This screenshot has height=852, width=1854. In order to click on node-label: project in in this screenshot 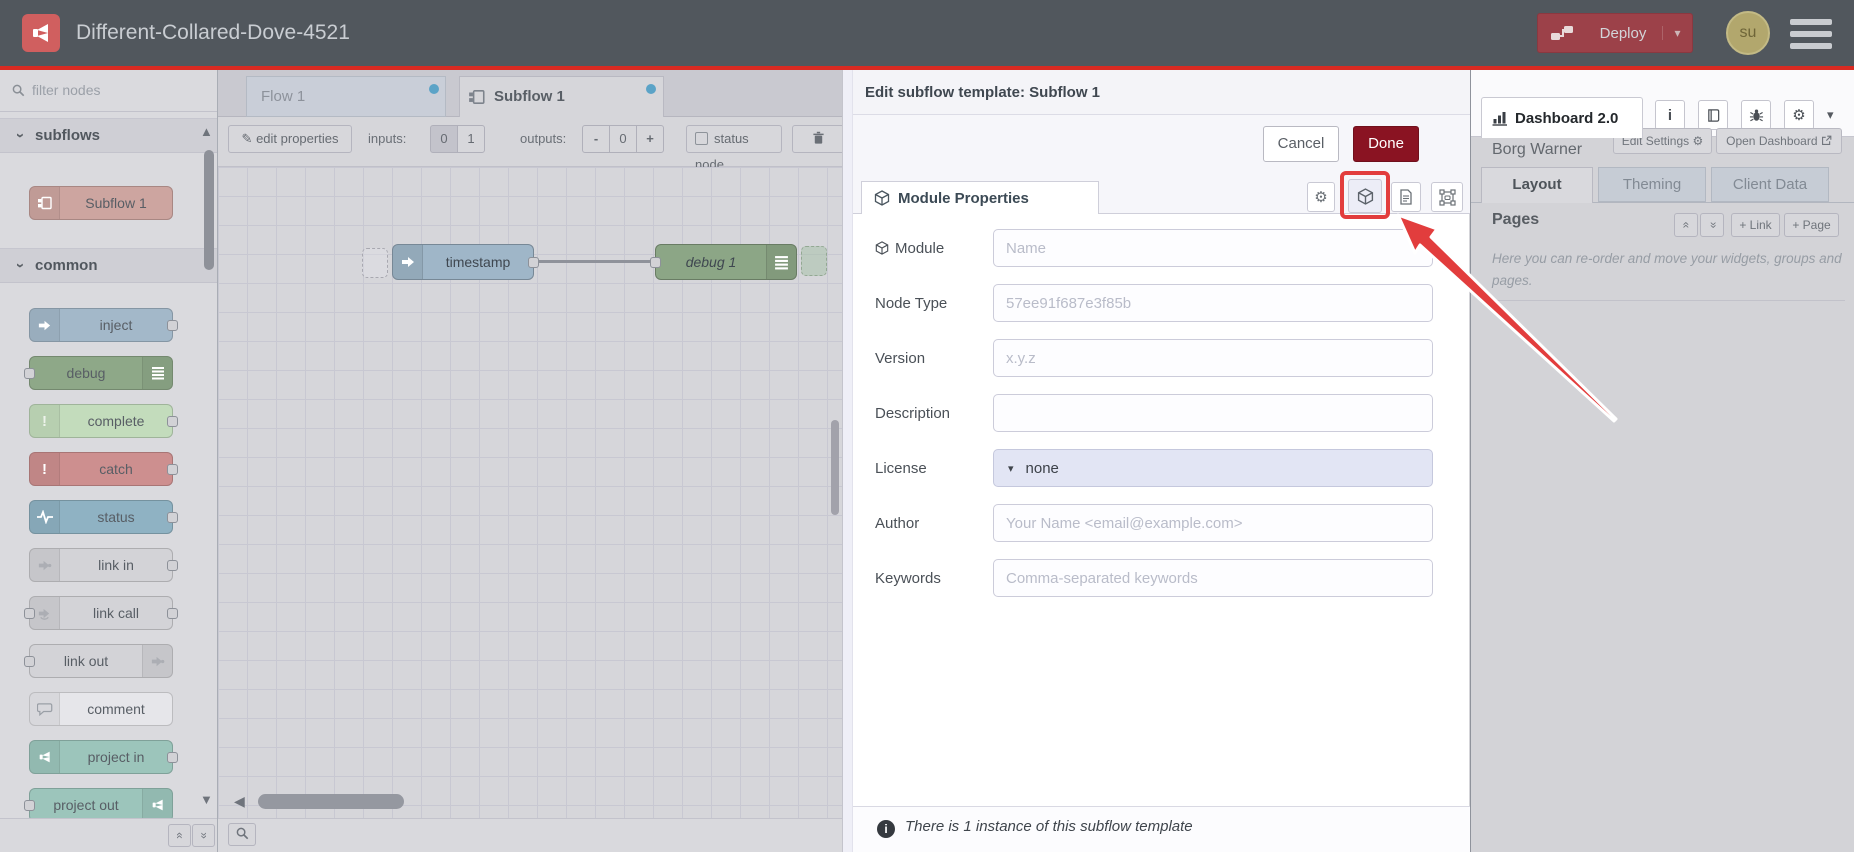, I will do `click(116, 757)`.